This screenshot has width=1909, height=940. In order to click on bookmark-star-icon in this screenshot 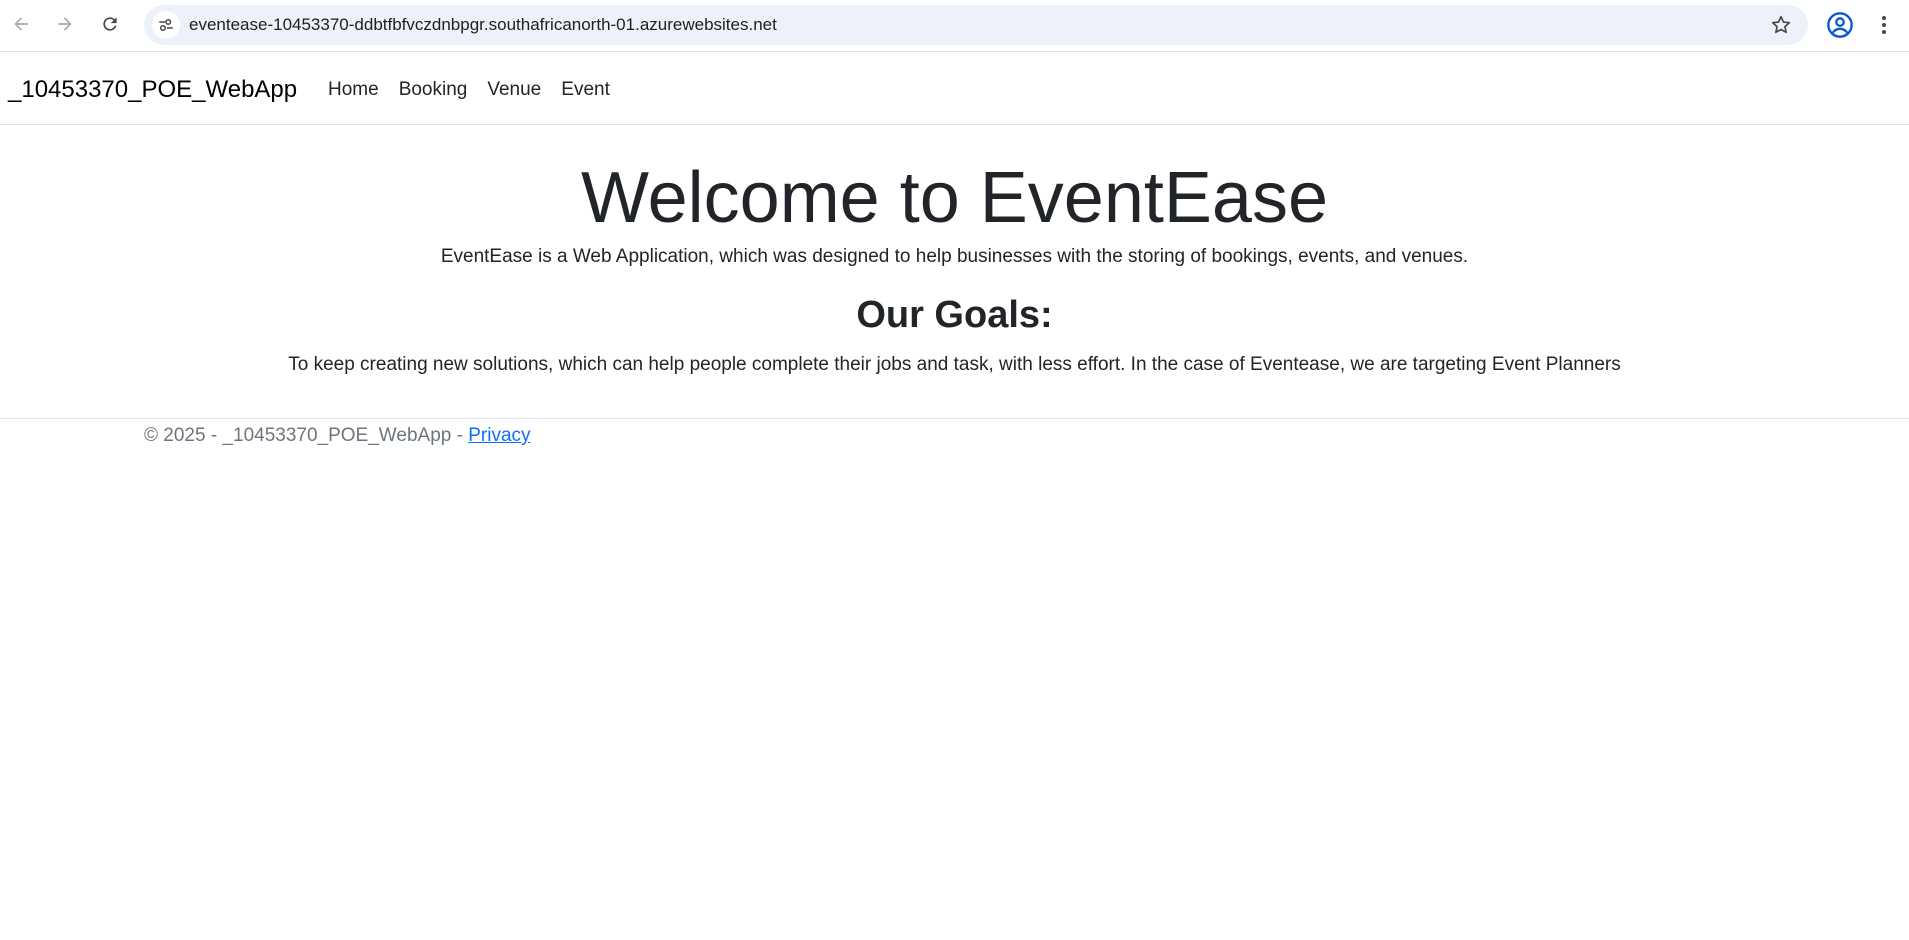, I will do `click(1781, 25)`.